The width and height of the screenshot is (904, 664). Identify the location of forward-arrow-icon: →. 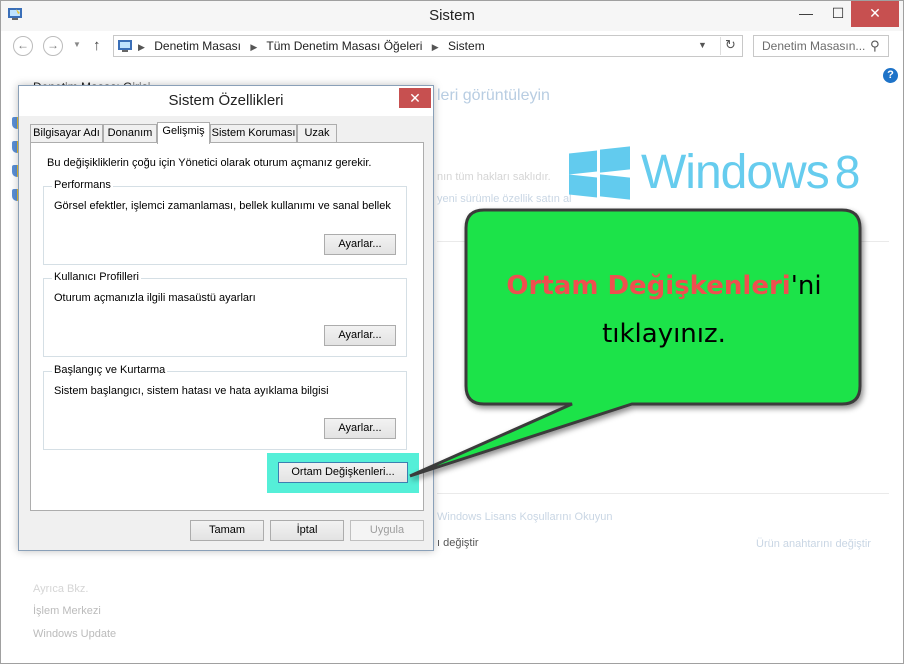
(53, 46).